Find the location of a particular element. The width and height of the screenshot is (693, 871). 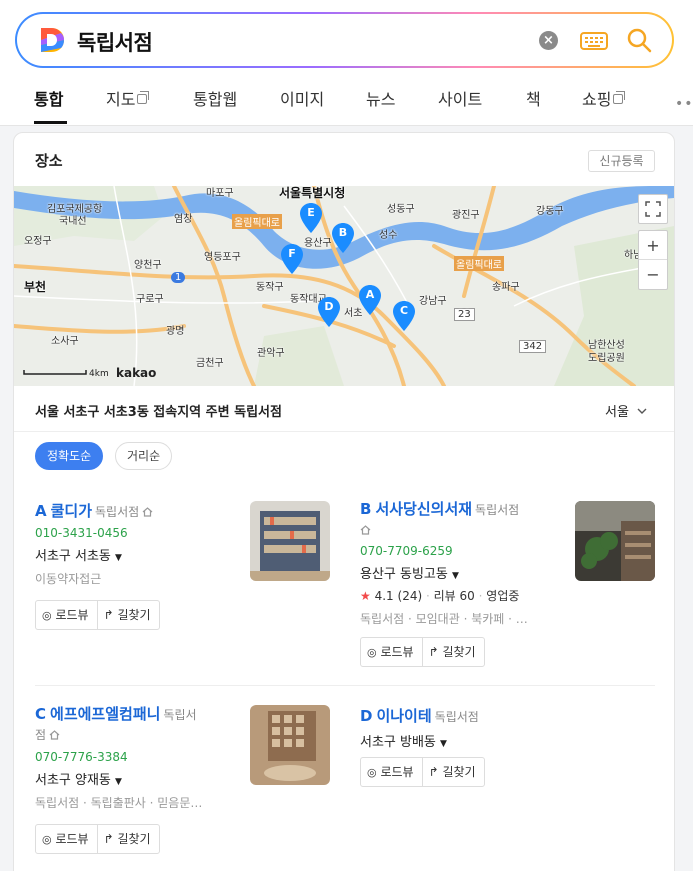

tab-map: 지도 is located at coordinates (128, 98).